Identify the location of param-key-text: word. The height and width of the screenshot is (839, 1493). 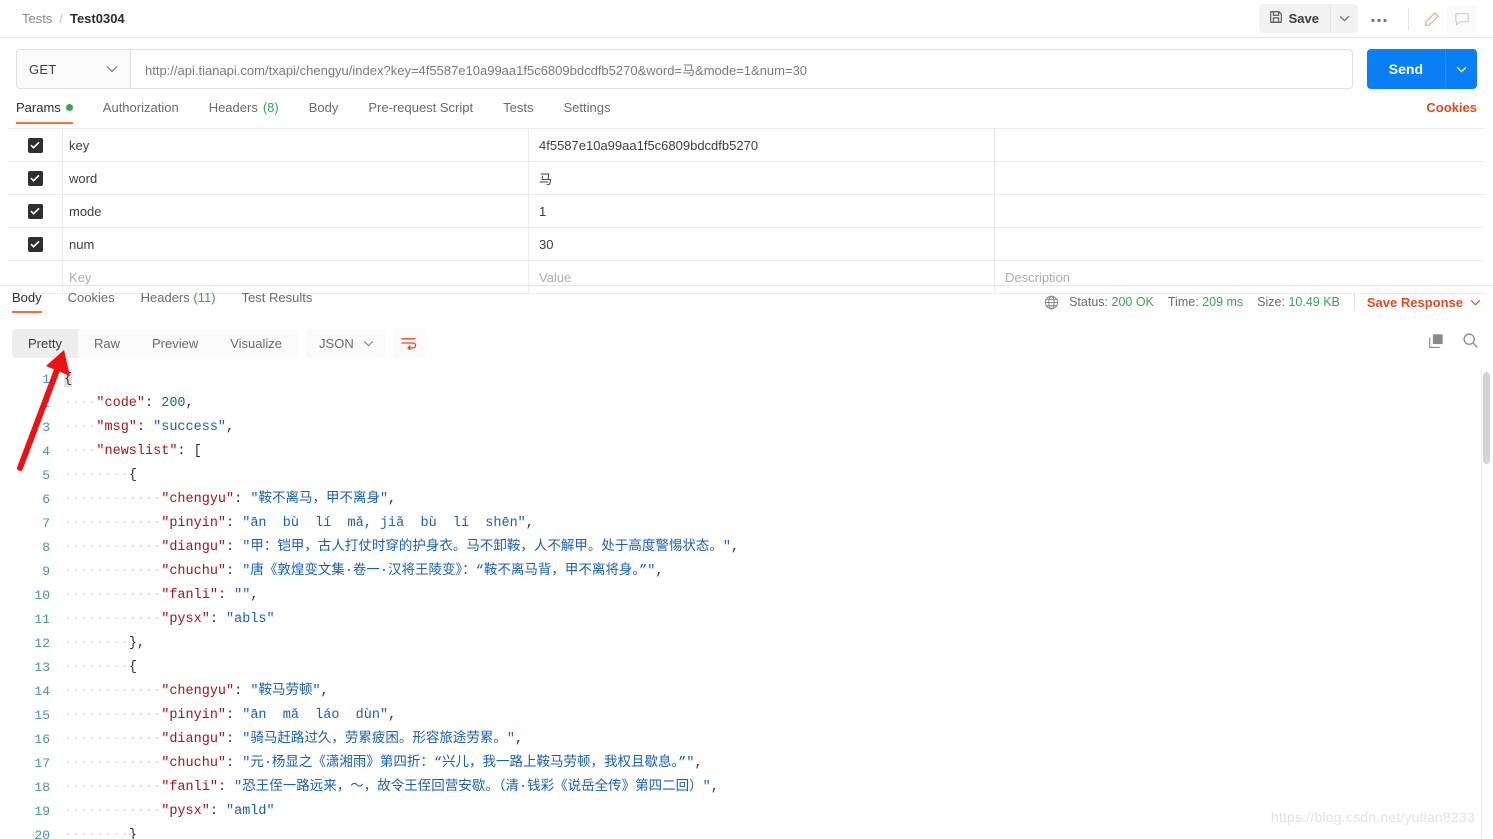
(83, 178).